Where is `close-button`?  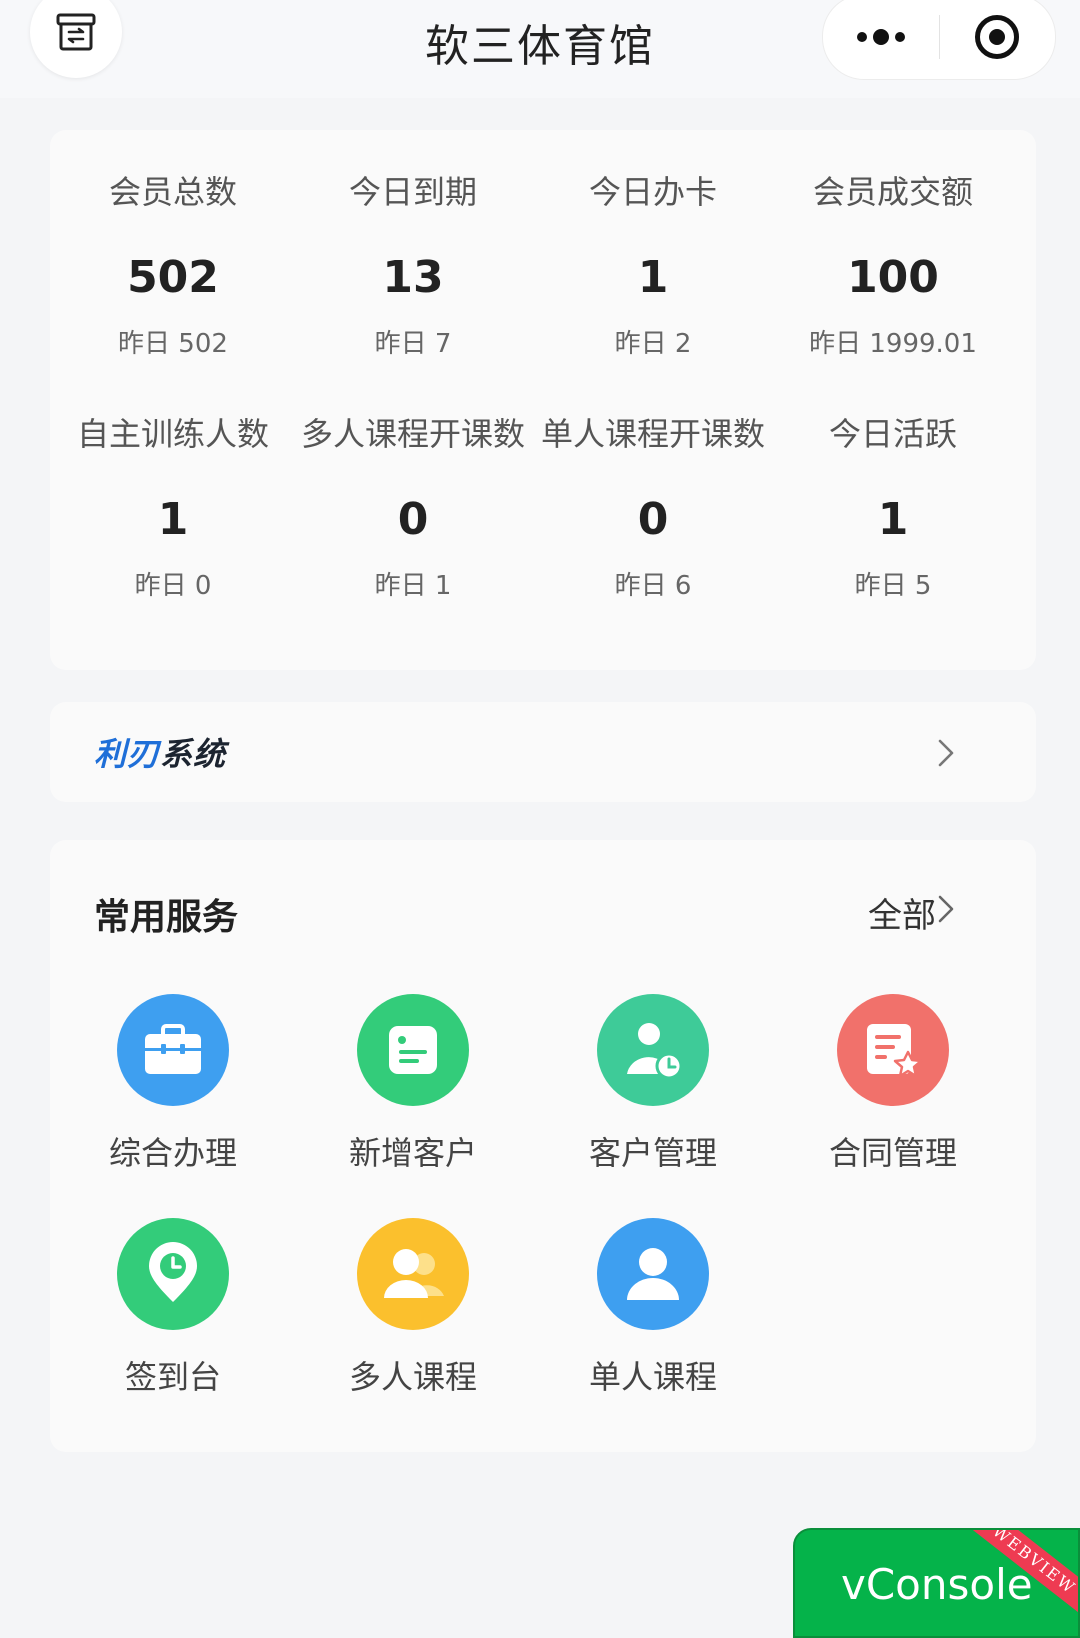
close-button is located at coordinates (998, 39).